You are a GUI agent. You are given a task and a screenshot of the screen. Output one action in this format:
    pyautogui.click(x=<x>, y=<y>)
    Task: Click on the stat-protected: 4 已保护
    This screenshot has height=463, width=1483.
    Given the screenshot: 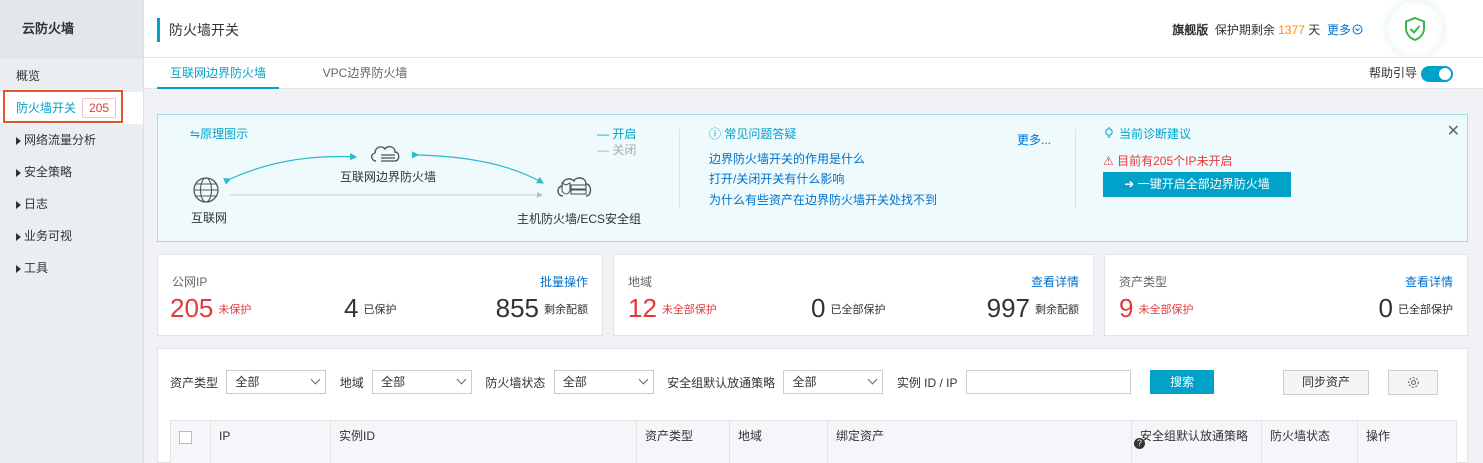 What is the action you would take?
    pyautogui.click(x=370, y=308)
    